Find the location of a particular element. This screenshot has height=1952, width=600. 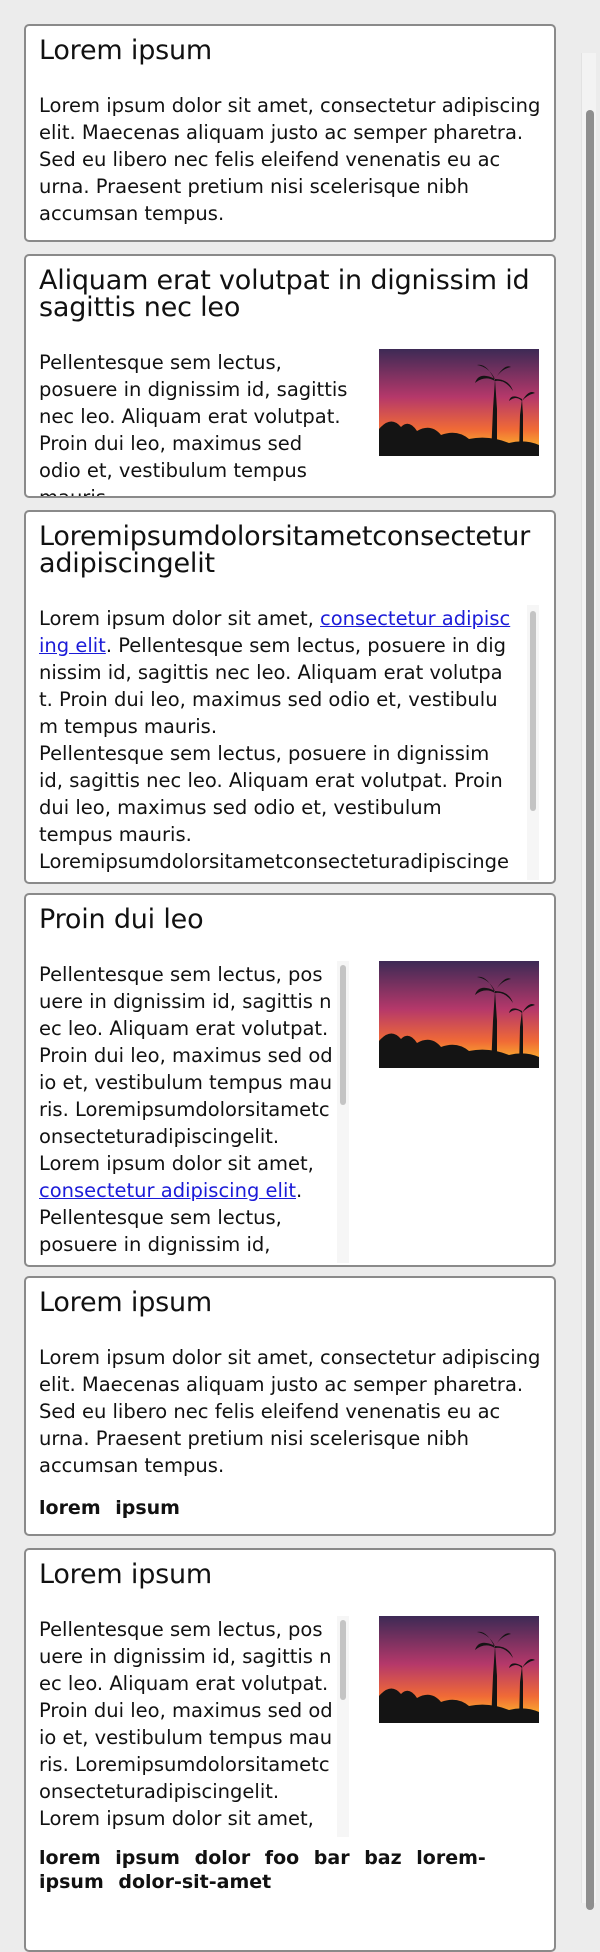

card-title: Proin dui leo is located at coordinates (121, 919).